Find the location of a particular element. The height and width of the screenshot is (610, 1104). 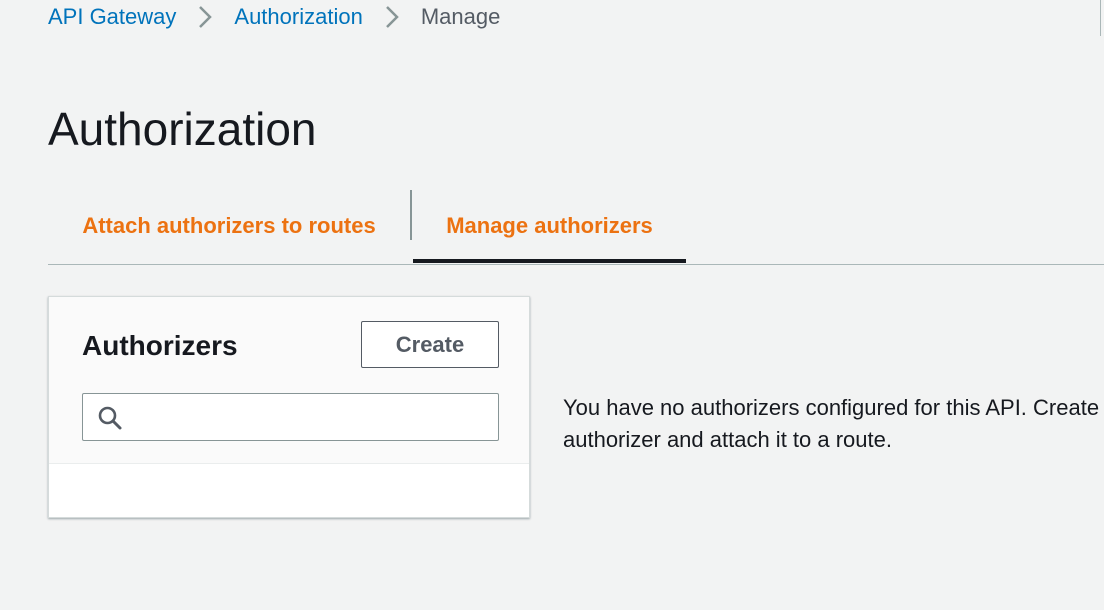

tab-manage-authorizers: Manage authorizers is located at coordinates (549, 226).